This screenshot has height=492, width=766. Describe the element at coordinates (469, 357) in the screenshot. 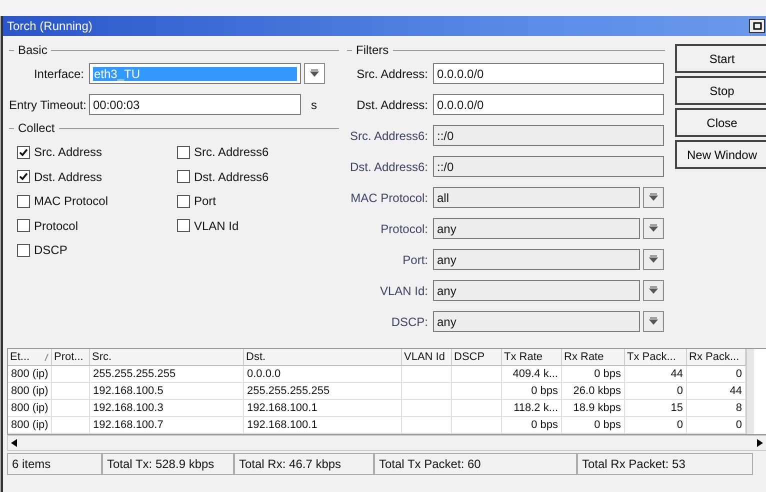

I see `header-text: DSCP` at that location.